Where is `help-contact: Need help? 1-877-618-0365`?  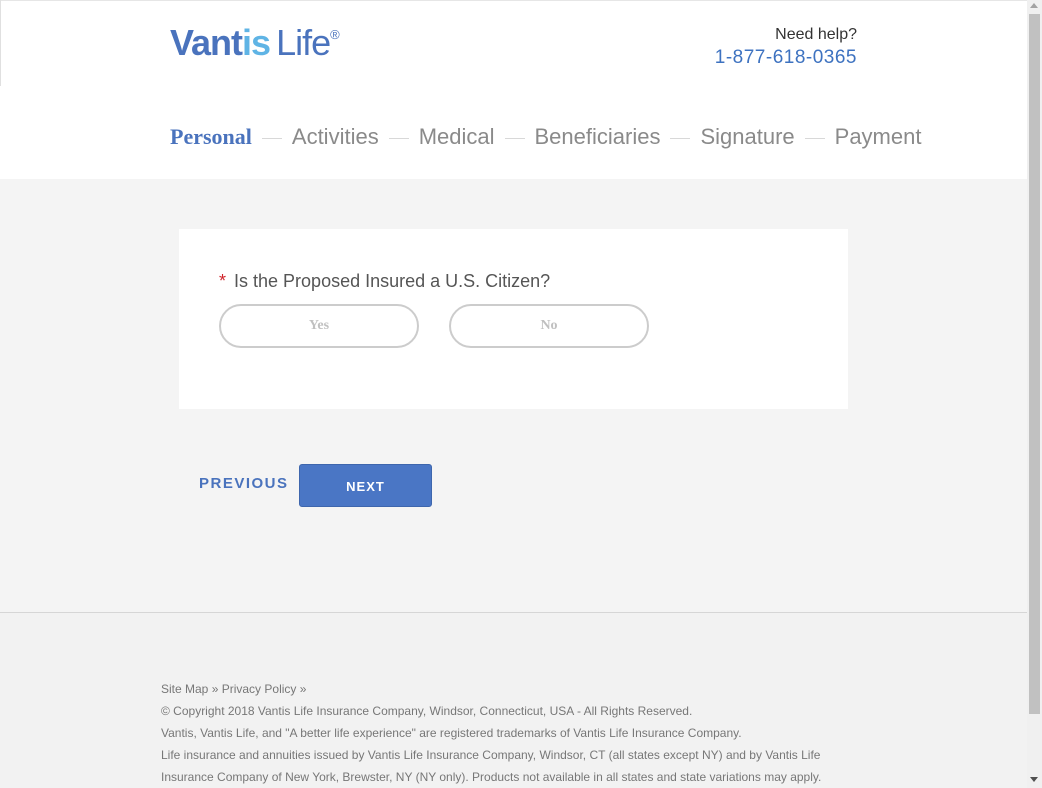 help-contact: Need help? 1-877-618-0365 is located at coordinates (786, 48).